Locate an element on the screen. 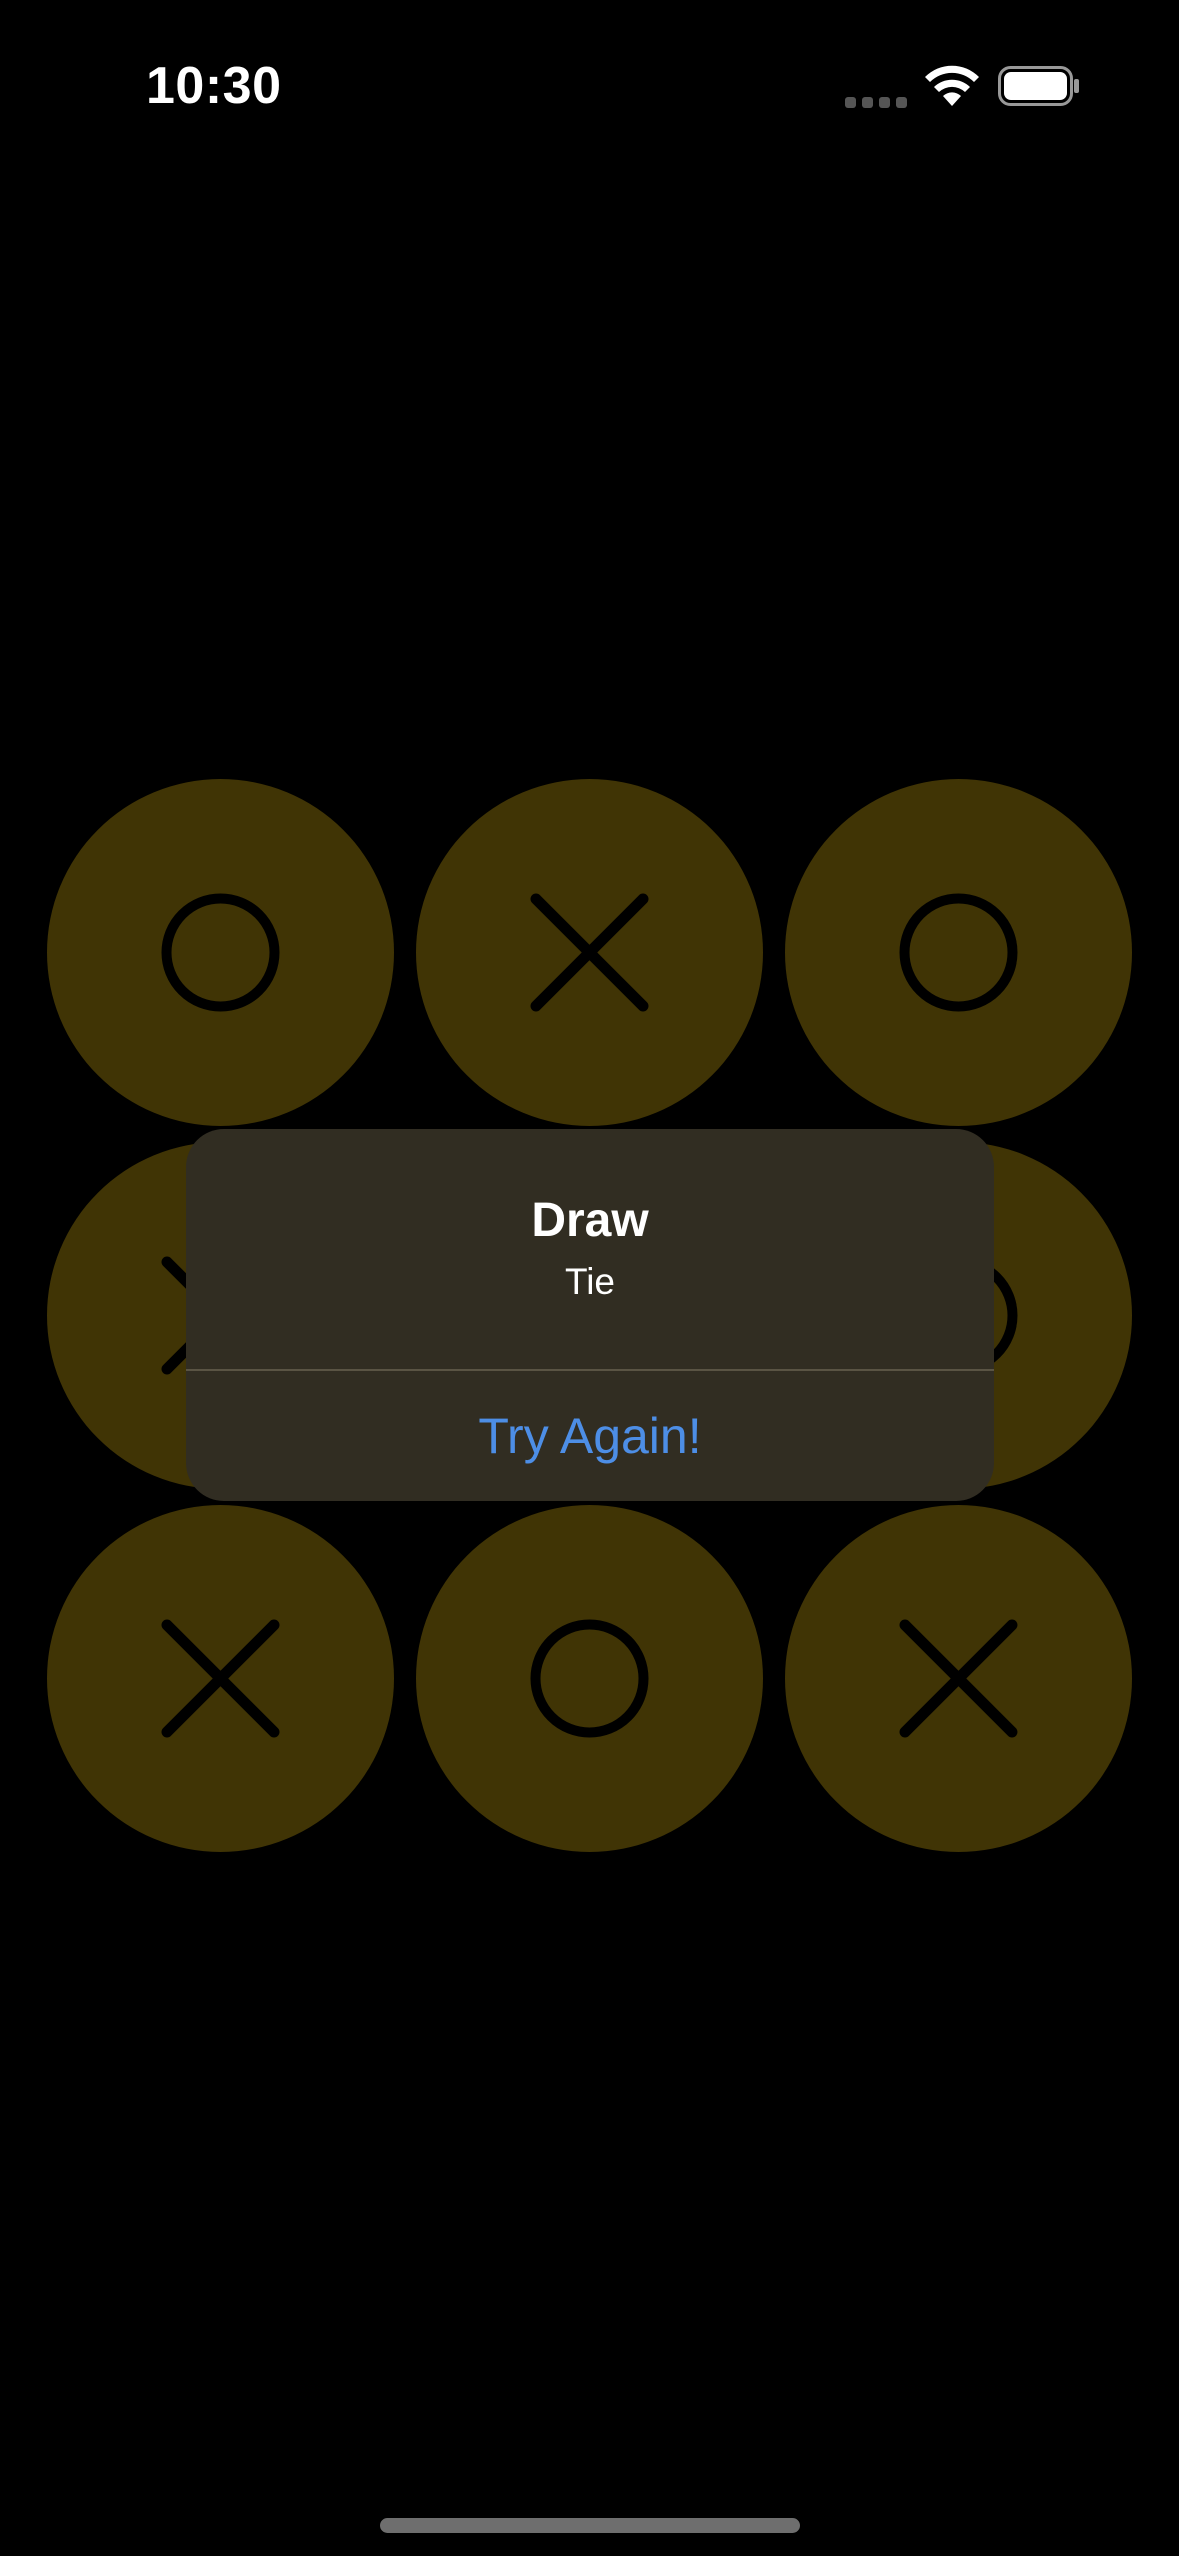  alert-message: Tie is located at coordinates (590, 1281).